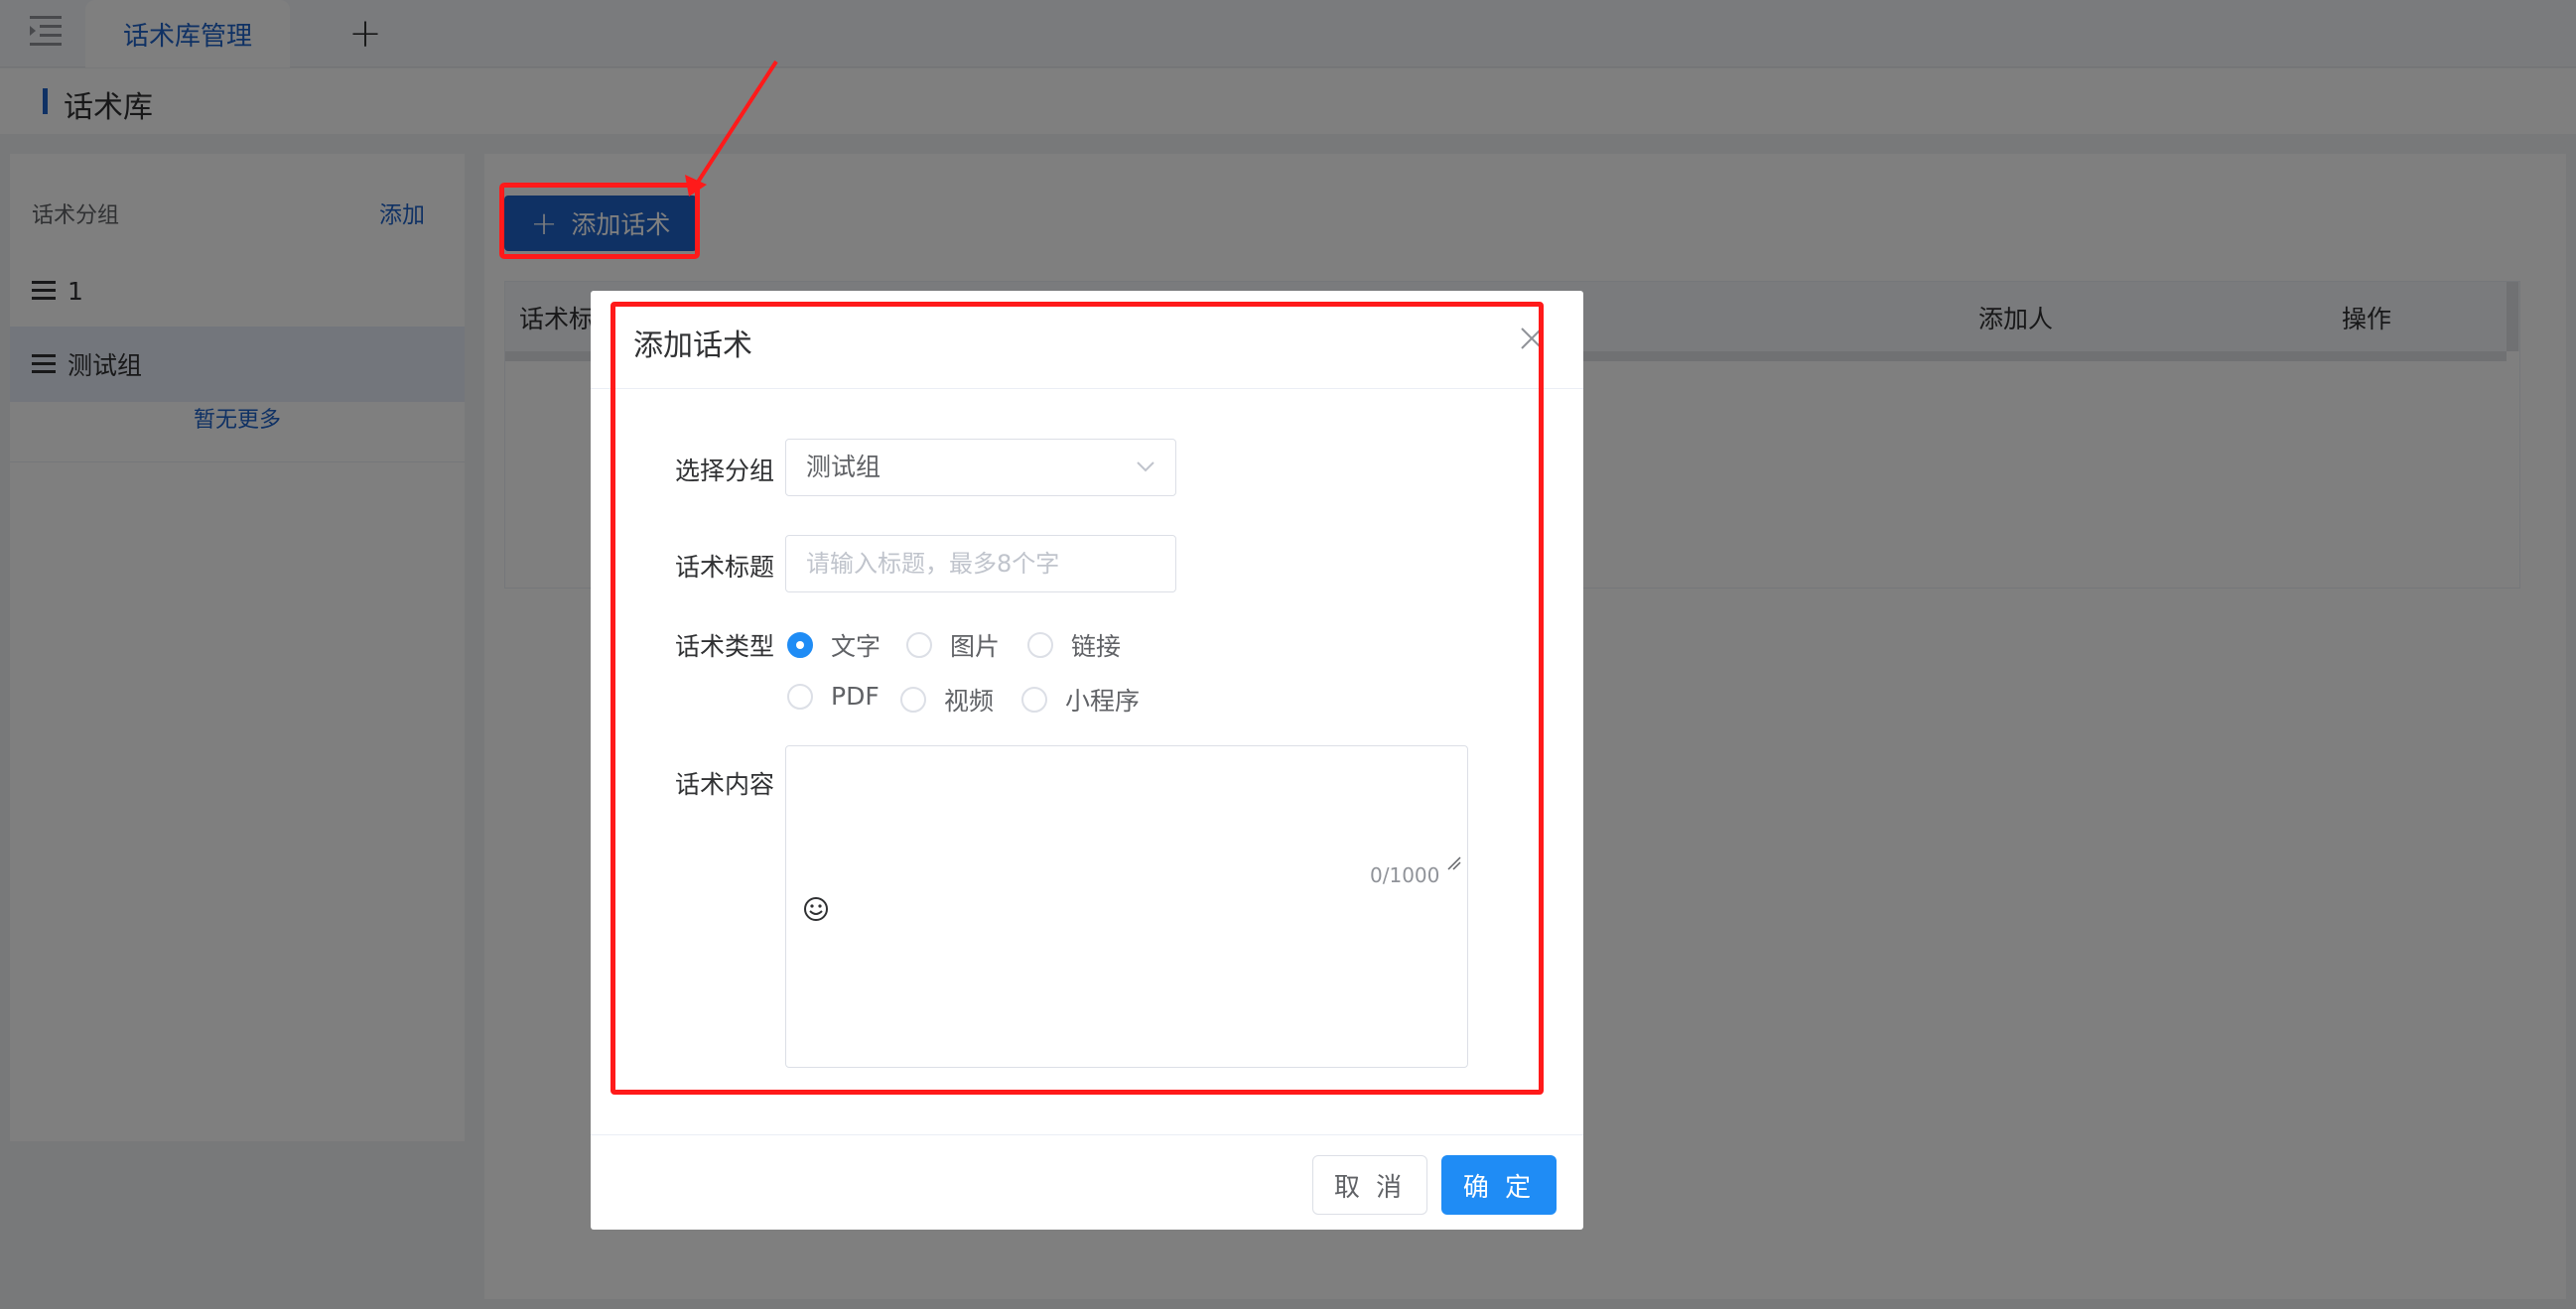  I want to click on divider, so click(1087, 1134).